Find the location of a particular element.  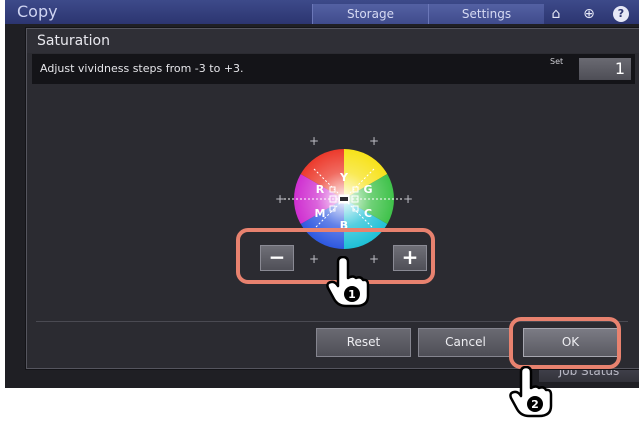

step-1-number: 1 is located at coordinates (352, 294).